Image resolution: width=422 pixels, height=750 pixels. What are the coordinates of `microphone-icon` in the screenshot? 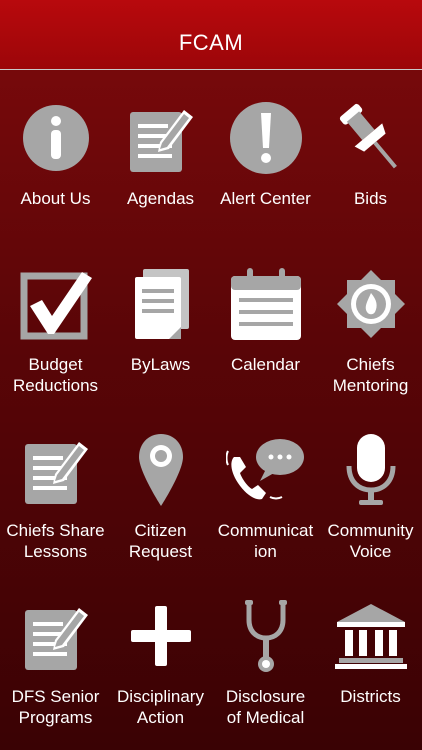 It's located at (370, 470).